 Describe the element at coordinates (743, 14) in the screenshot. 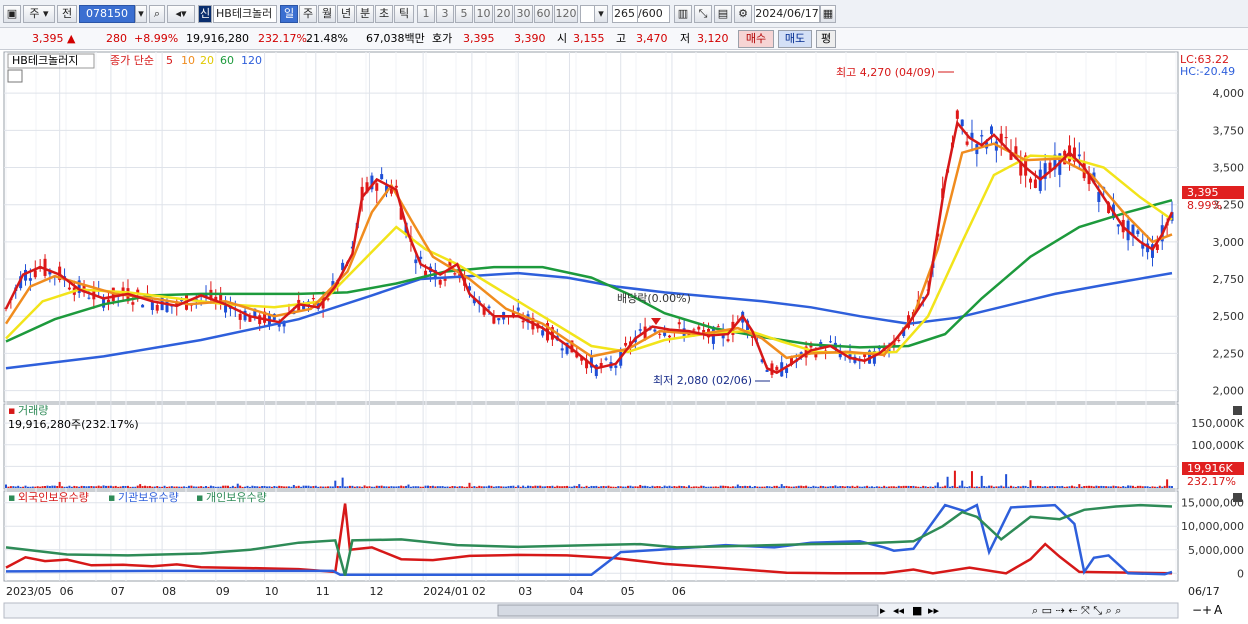

I see `gear-icon: ⚙` at that location.